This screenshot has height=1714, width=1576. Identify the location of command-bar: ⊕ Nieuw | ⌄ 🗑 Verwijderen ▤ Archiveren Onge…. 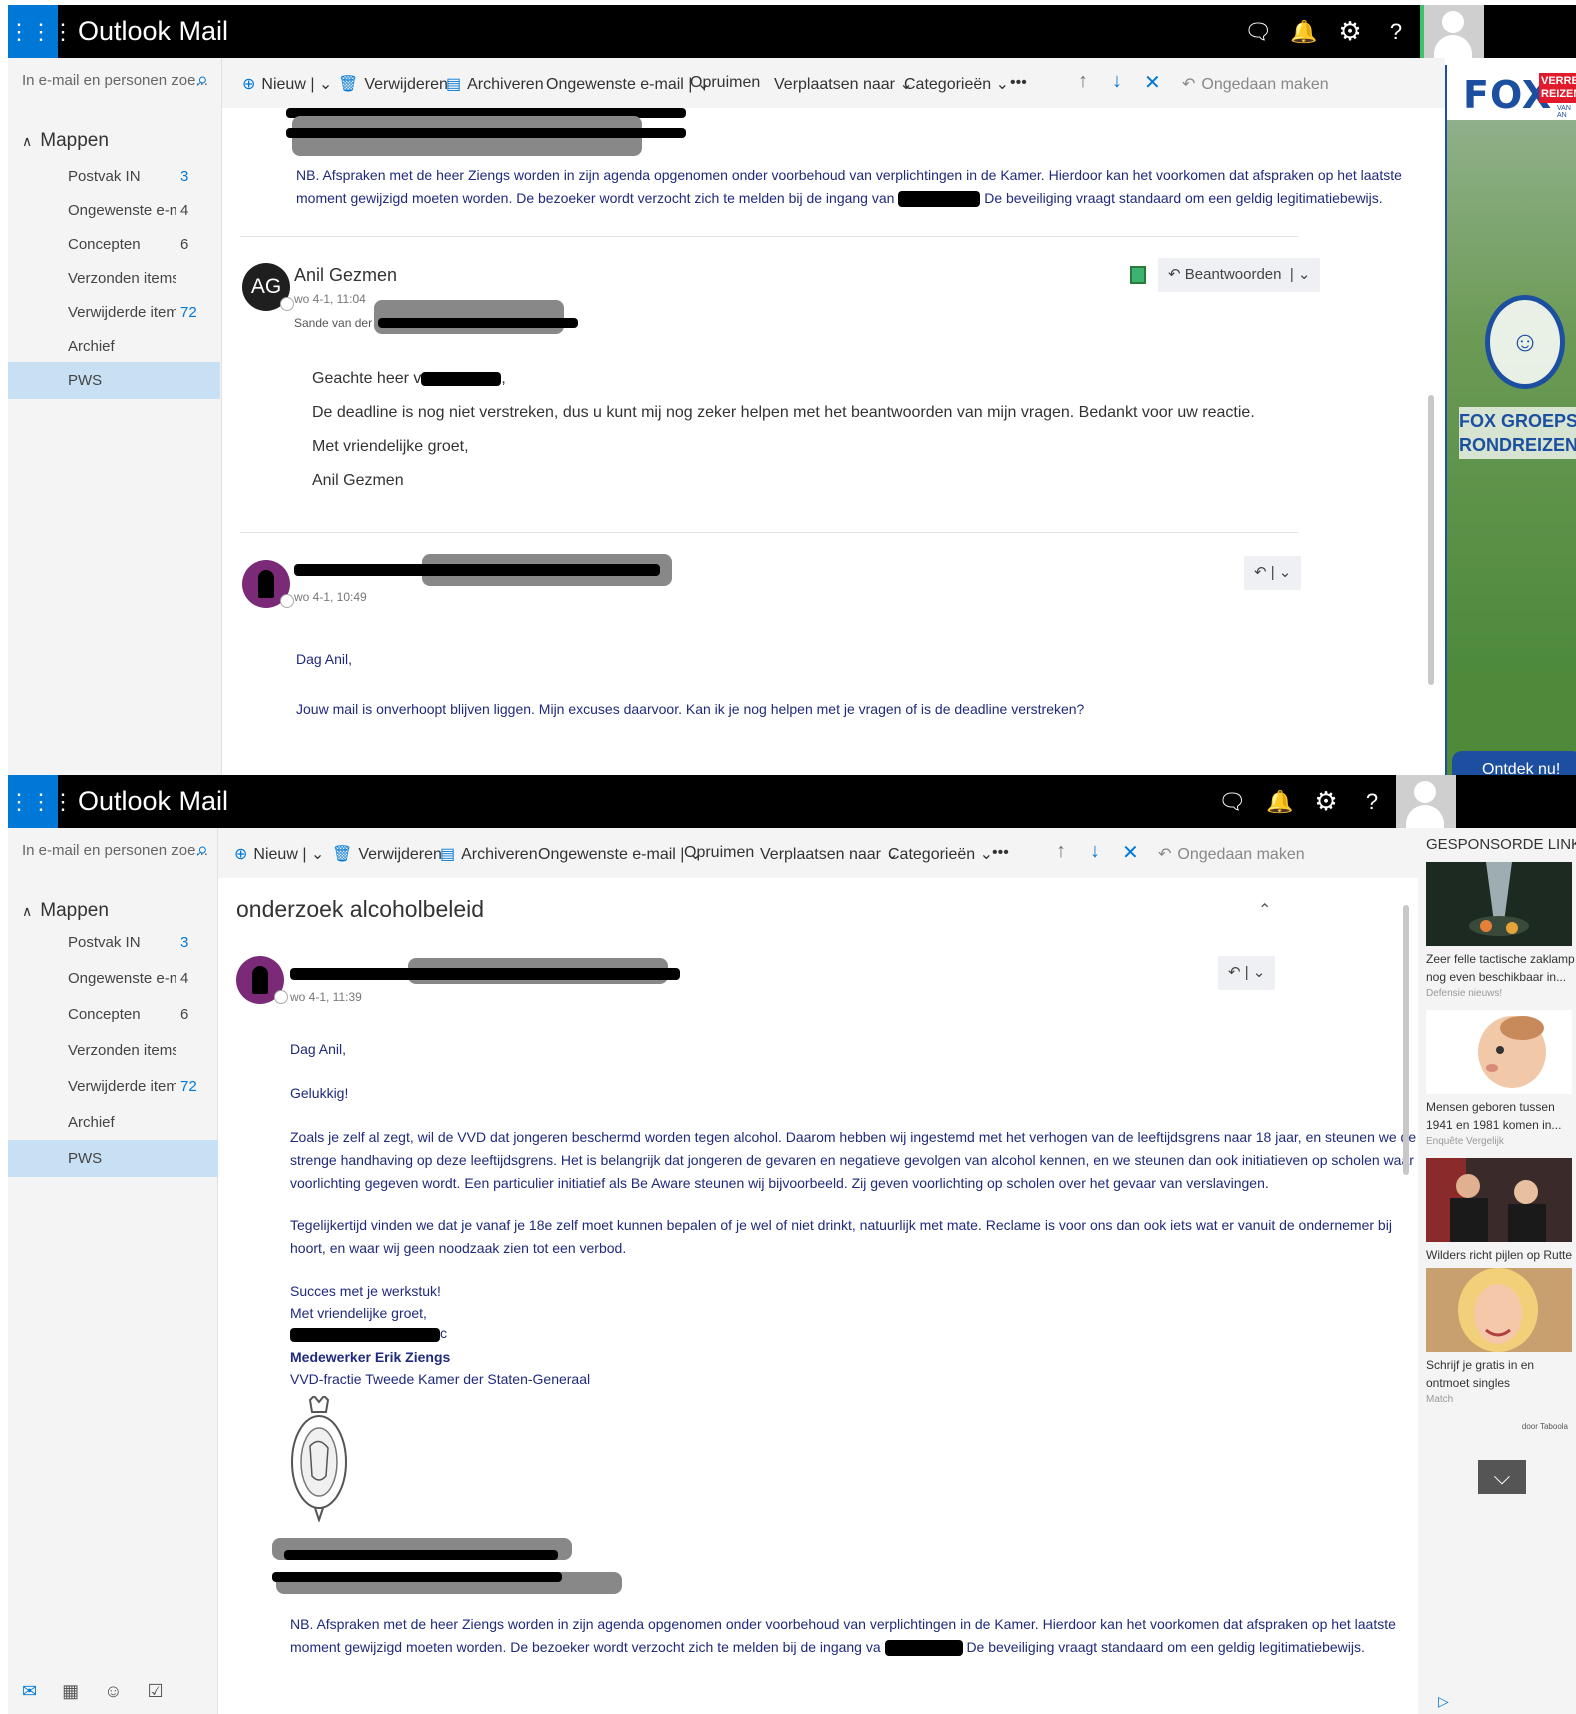
(833, 83).